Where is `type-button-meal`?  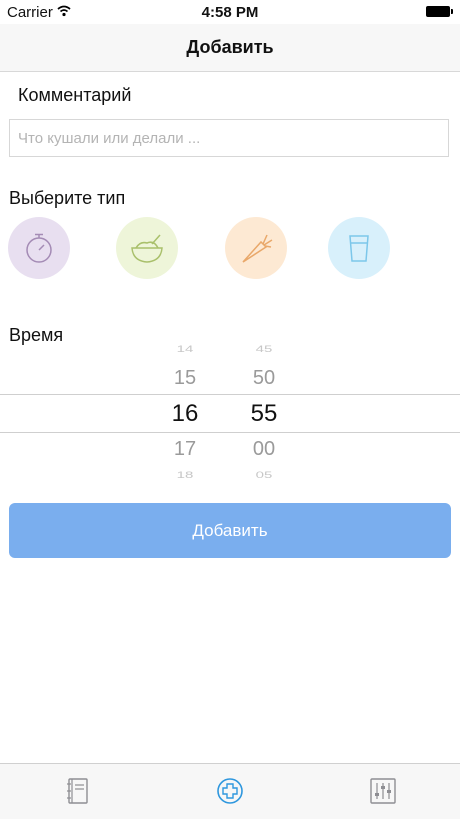
type-button-meal is located at coordinates (147, 248).